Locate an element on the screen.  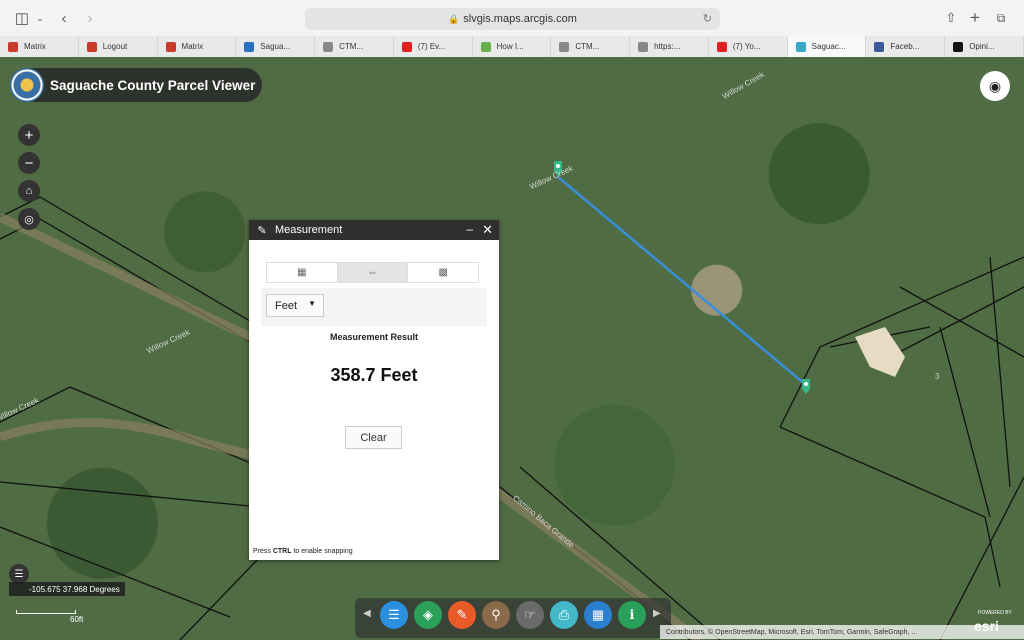
info-button: ℹ is located at coordinates (632, 615).